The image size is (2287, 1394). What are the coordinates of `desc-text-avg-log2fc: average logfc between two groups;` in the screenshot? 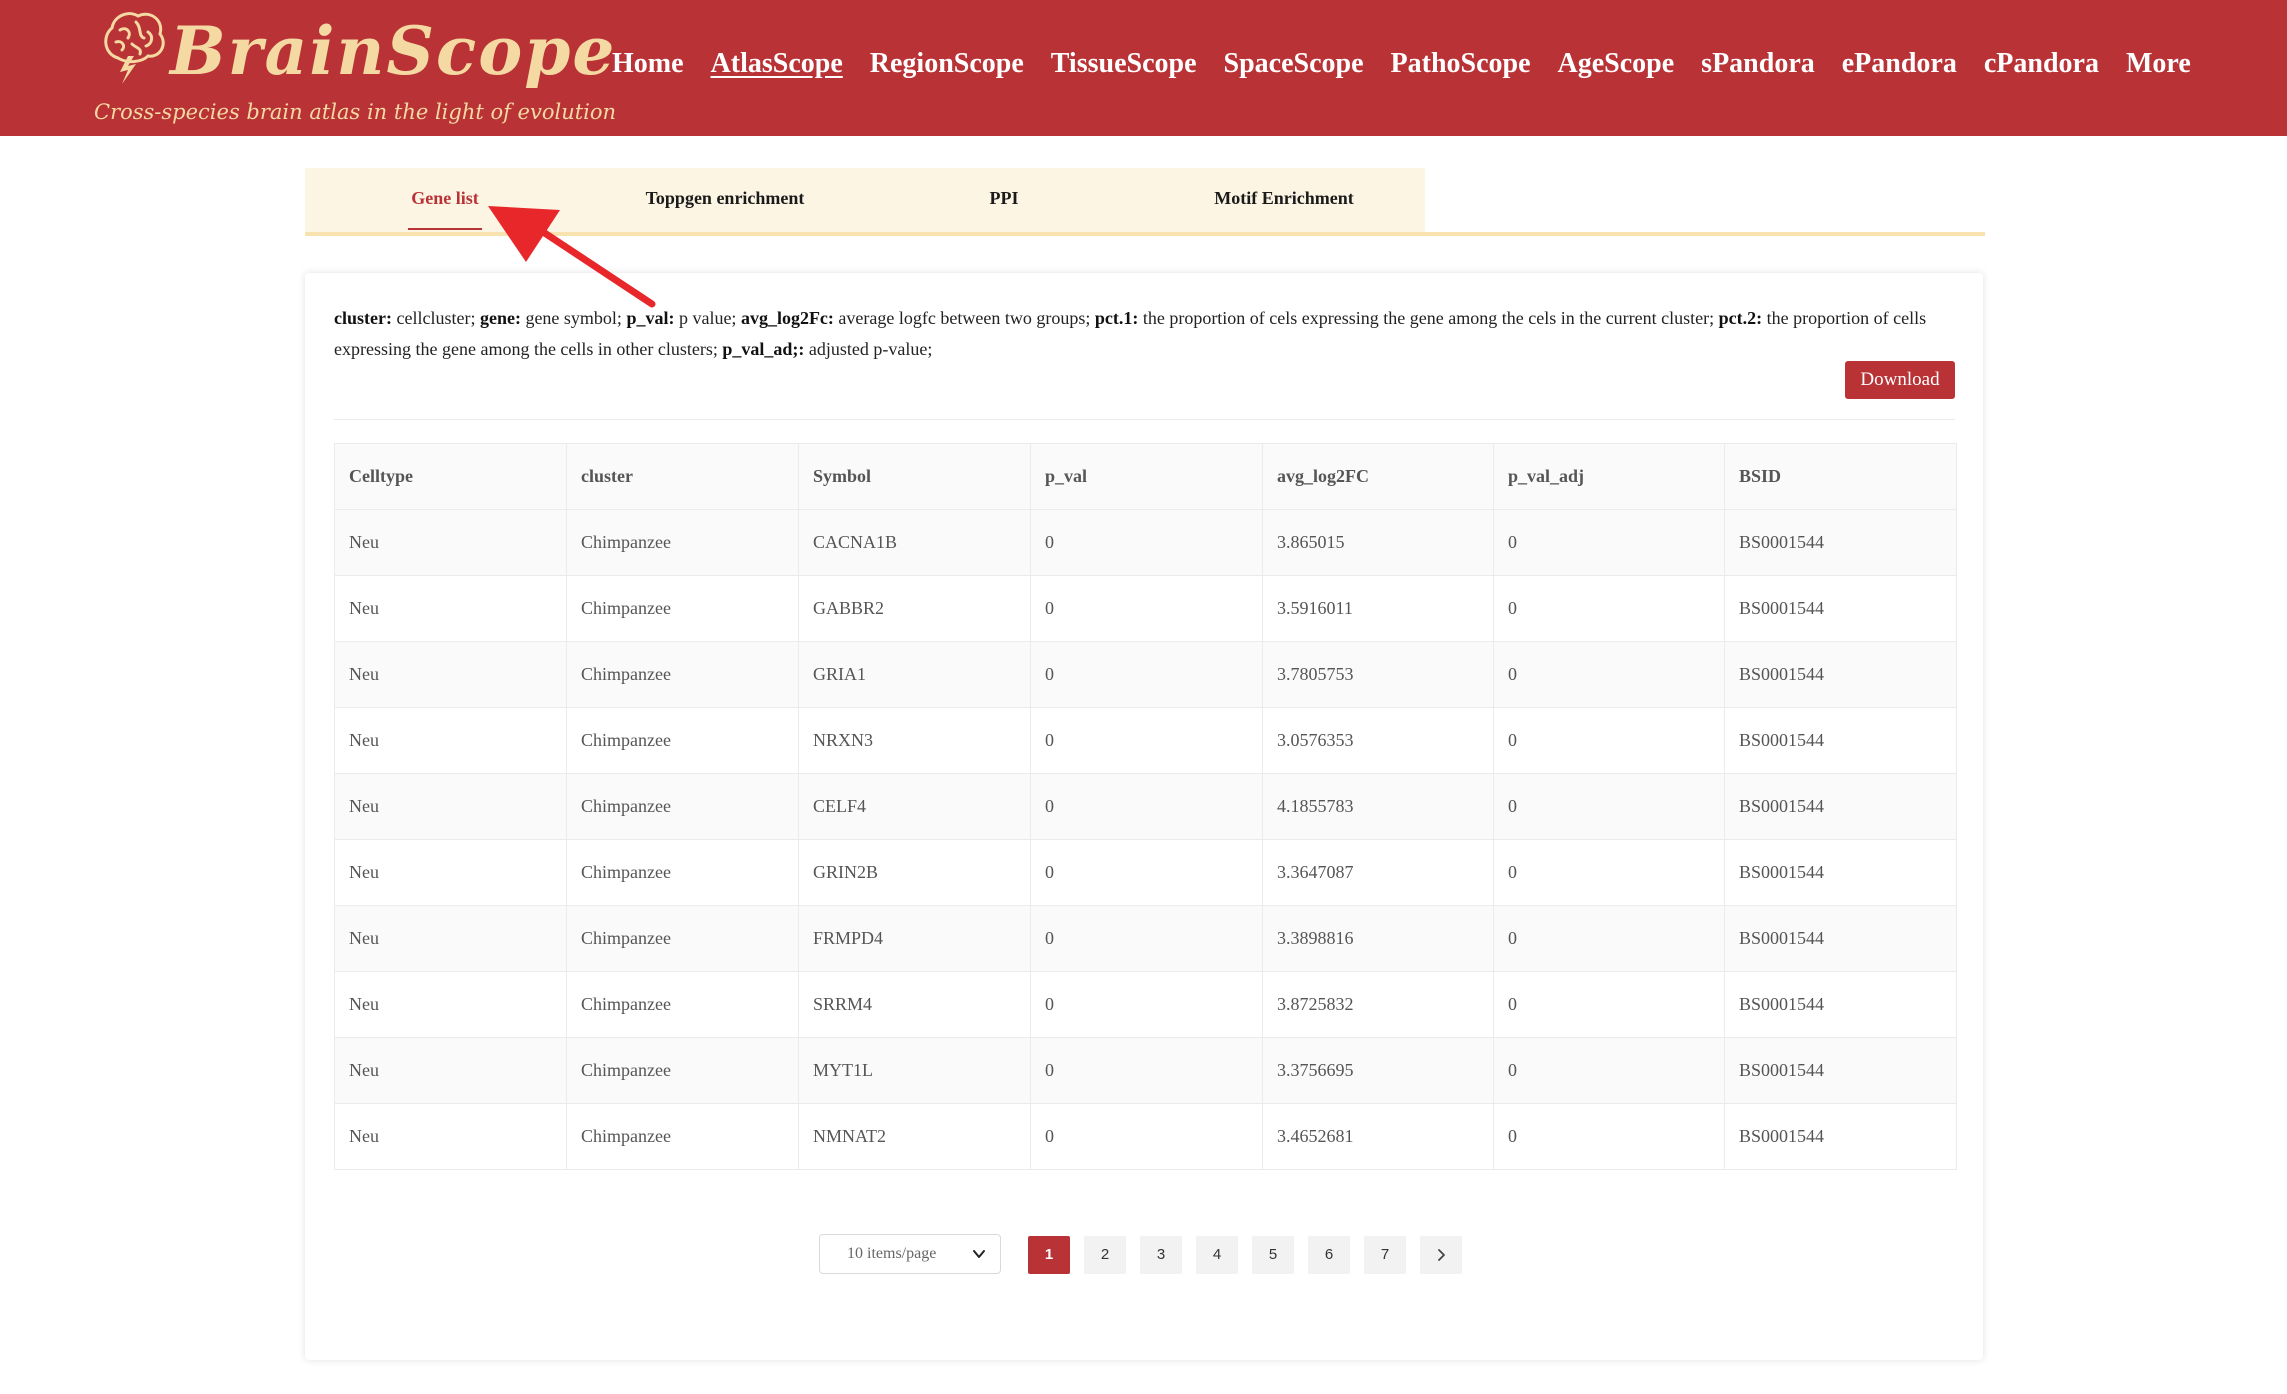 It's located at (964, 318).